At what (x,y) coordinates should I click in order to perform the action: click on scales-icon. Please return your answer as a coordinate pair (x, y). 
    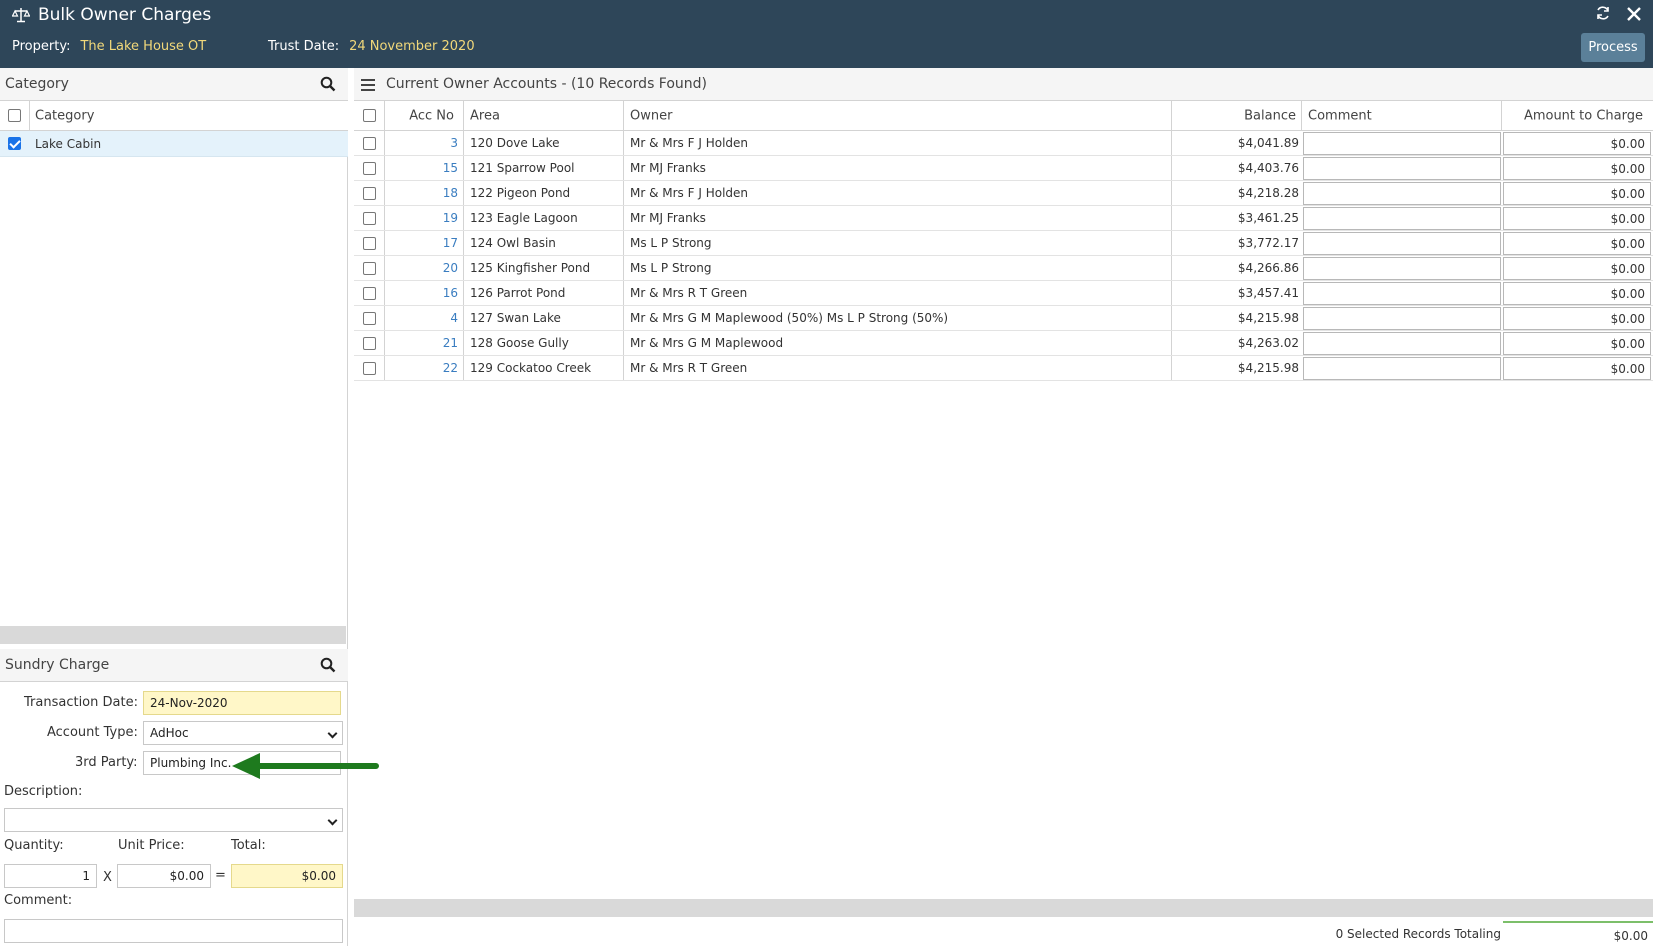
    Looking at the image, I should click on (21, 15).